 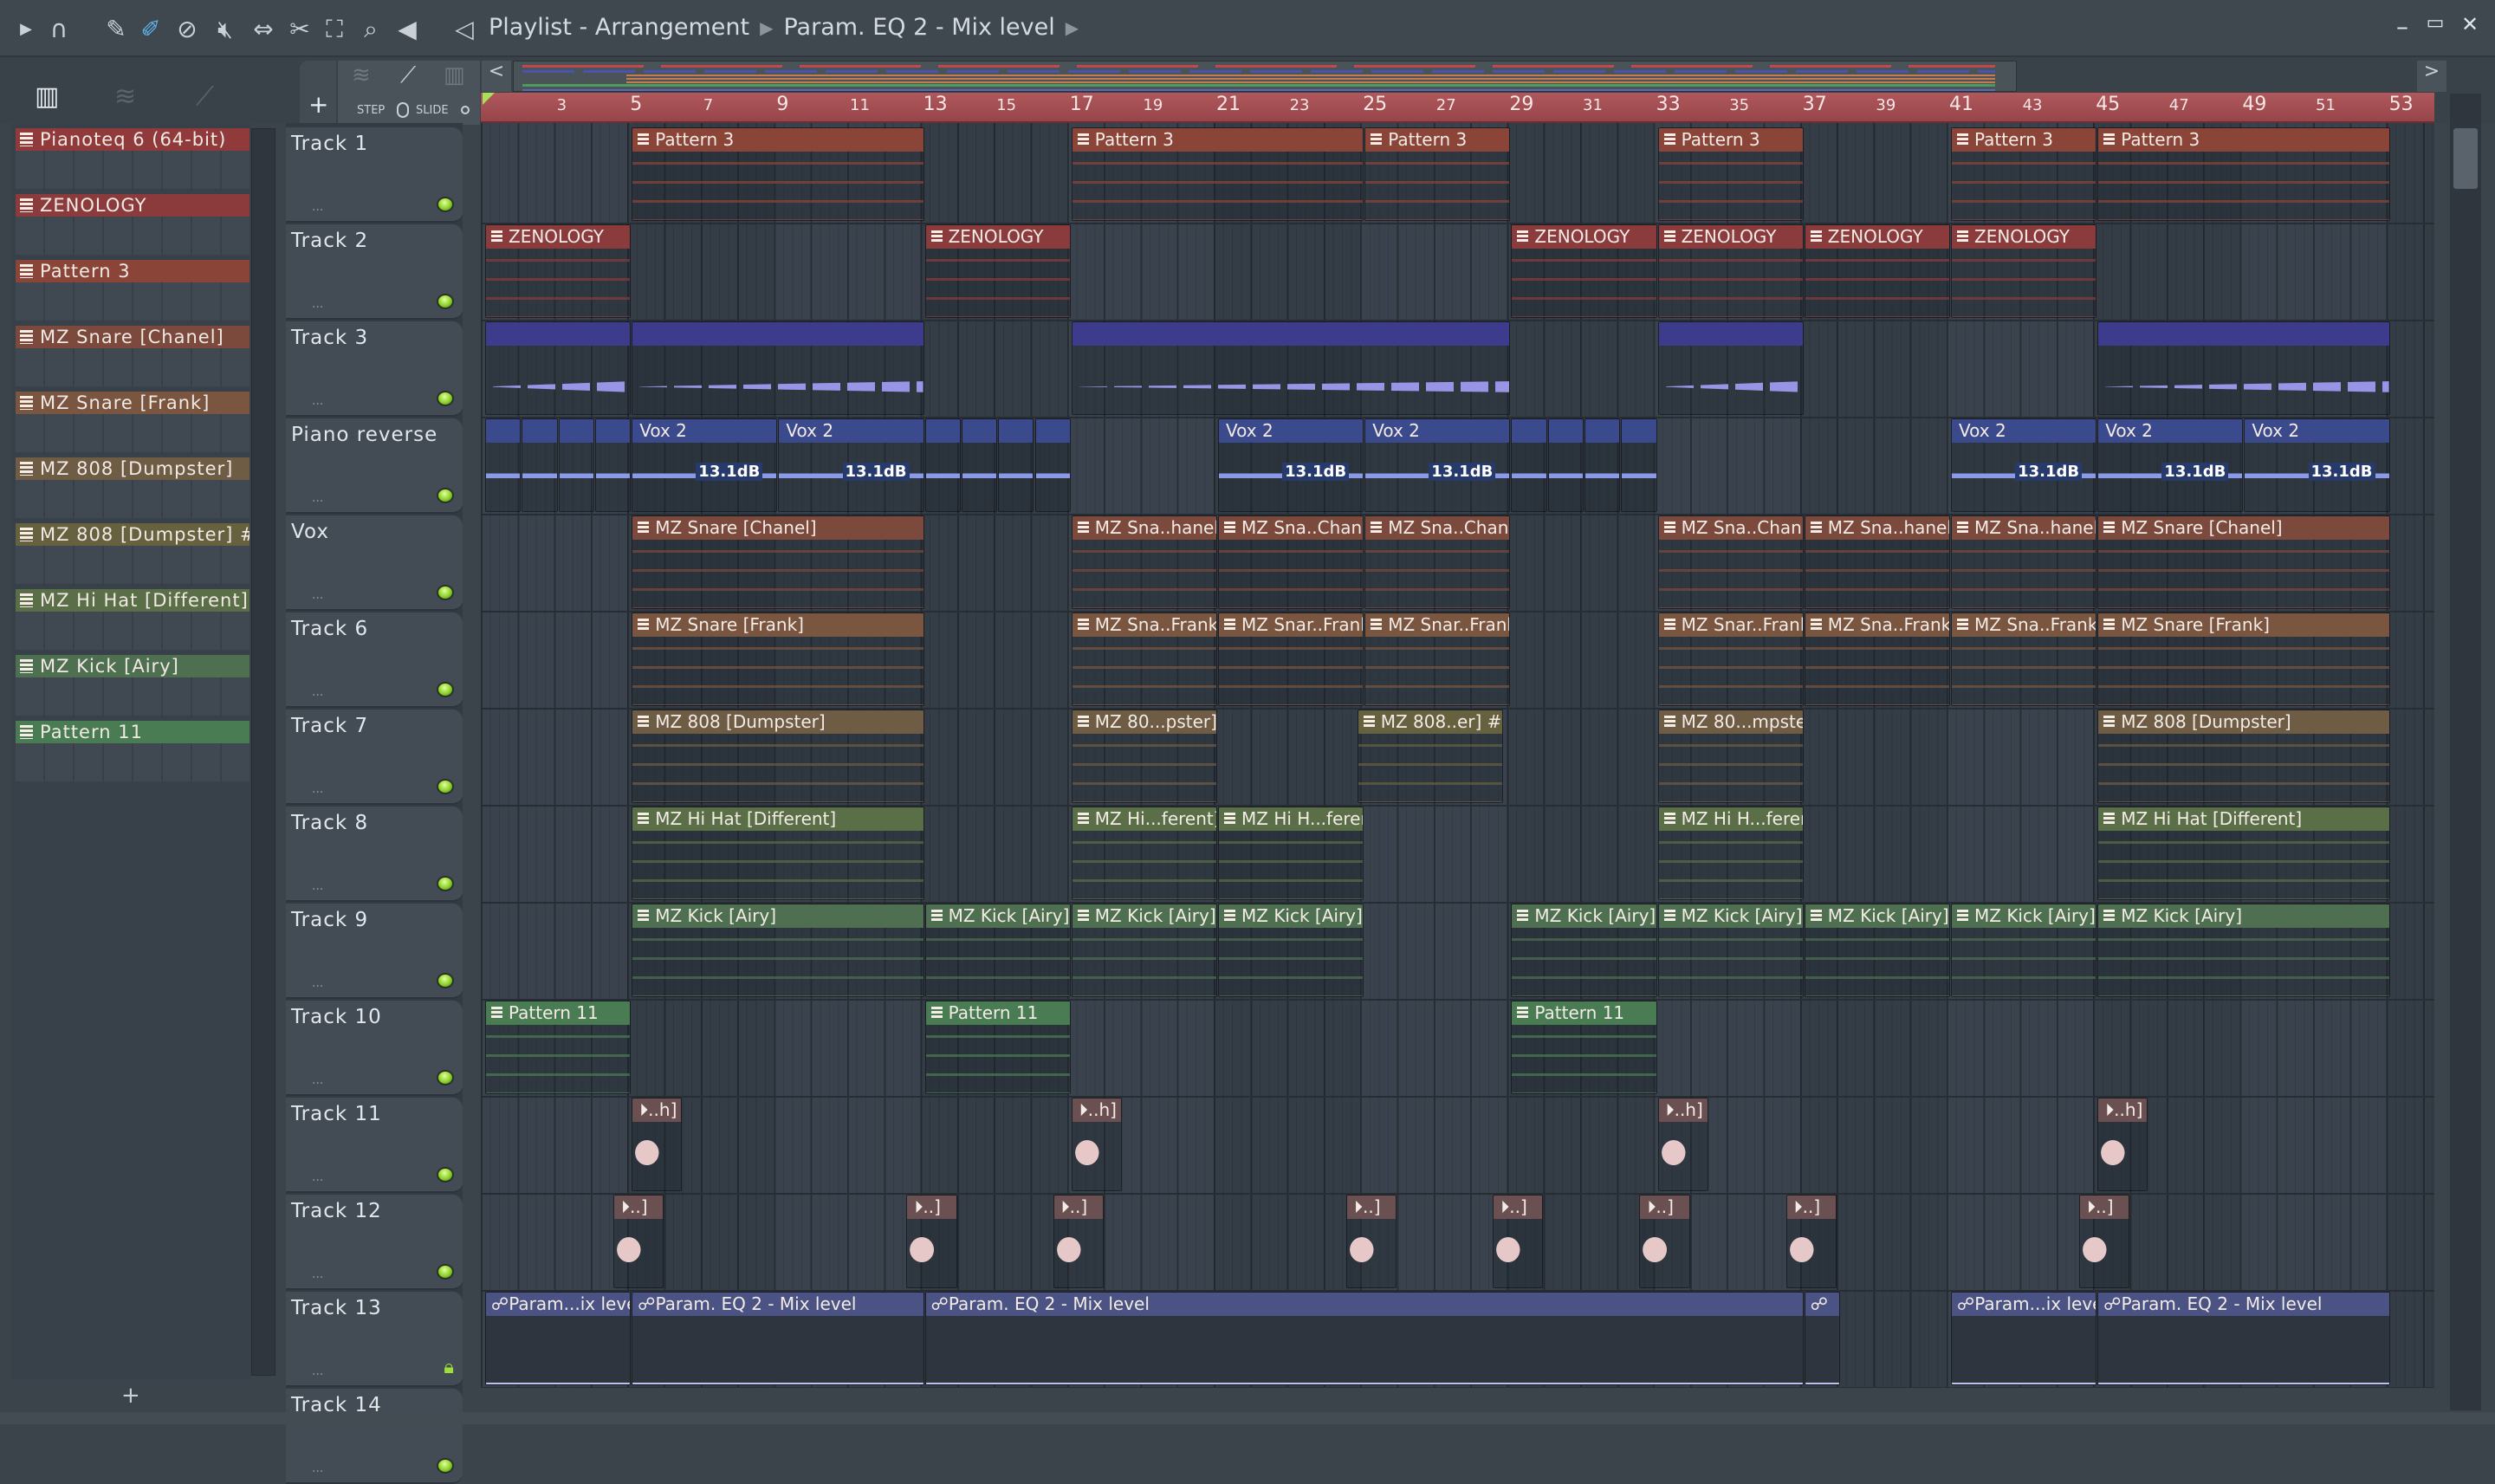 I want to click on picker-item: Pattern 11, so click(x=133, y=751).